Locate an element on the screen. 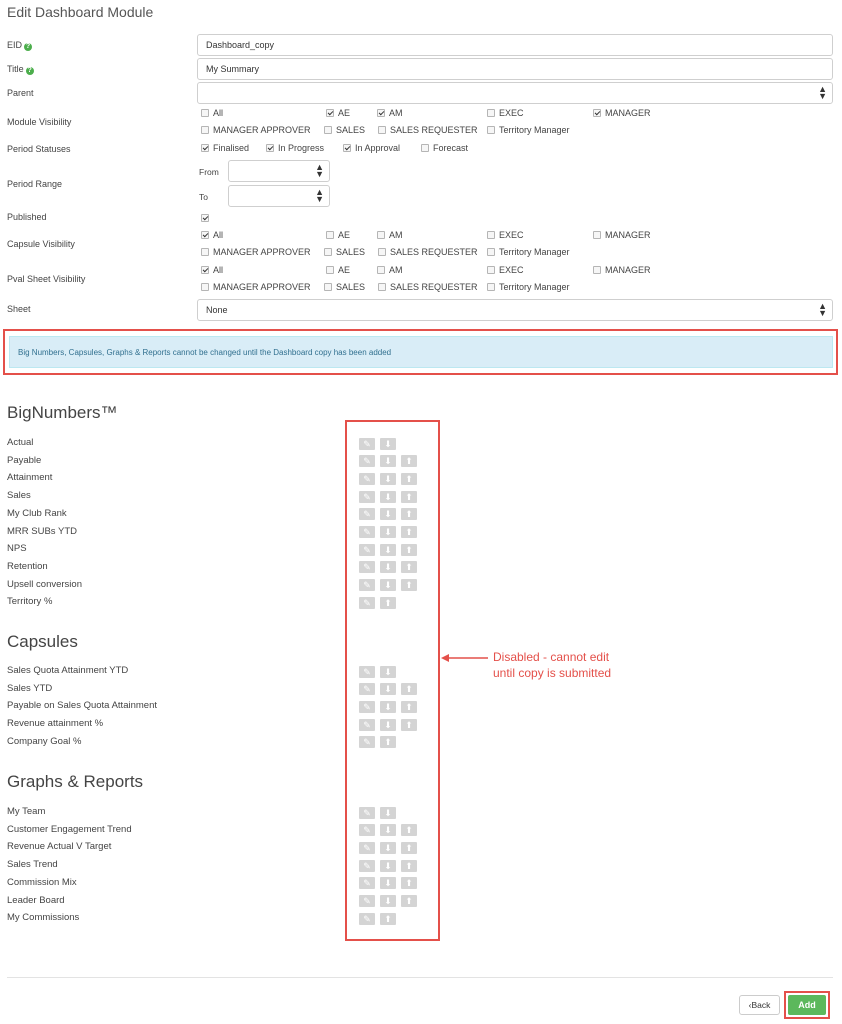  sheet-select: None ▲ ▼ is located at coordinates (515, 310).